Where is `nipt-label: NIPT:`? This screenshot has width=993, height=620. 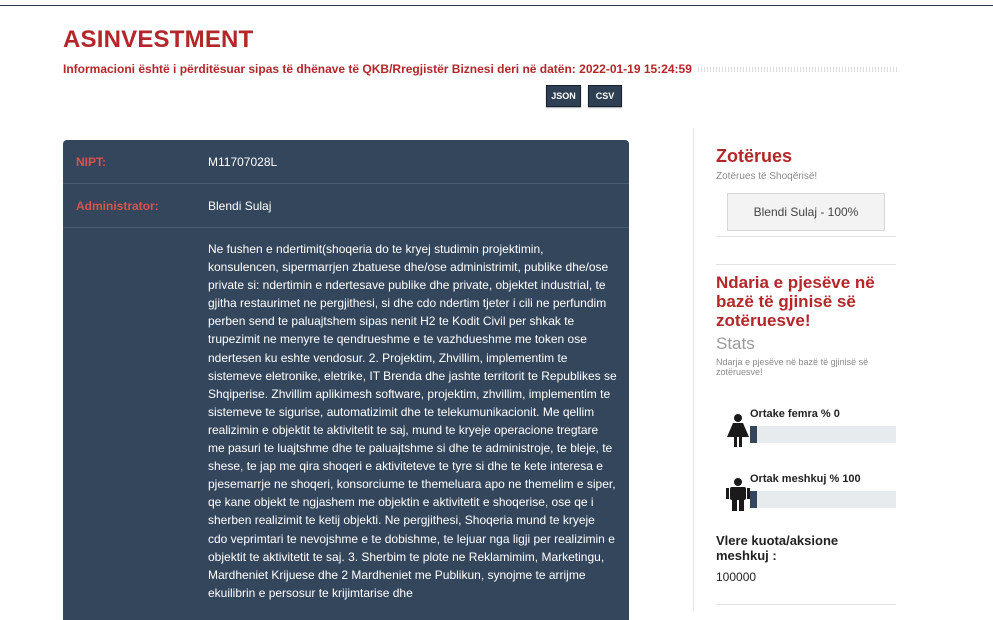
nipt-label: NIPT: is located at coordinates (91, 162).